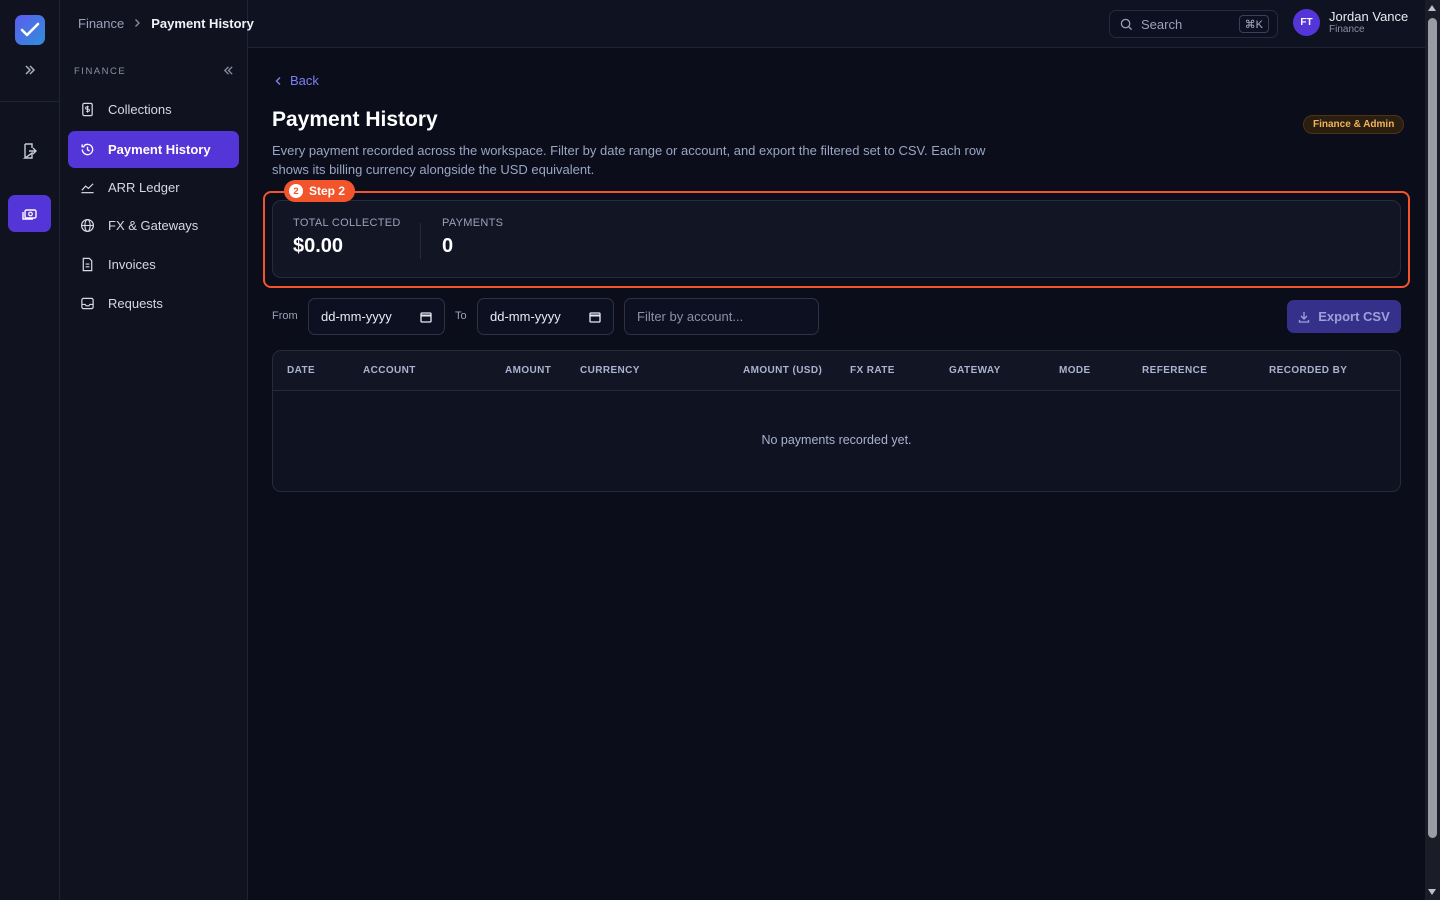  I want to click on page-scrollbar, so click(1432, 450).